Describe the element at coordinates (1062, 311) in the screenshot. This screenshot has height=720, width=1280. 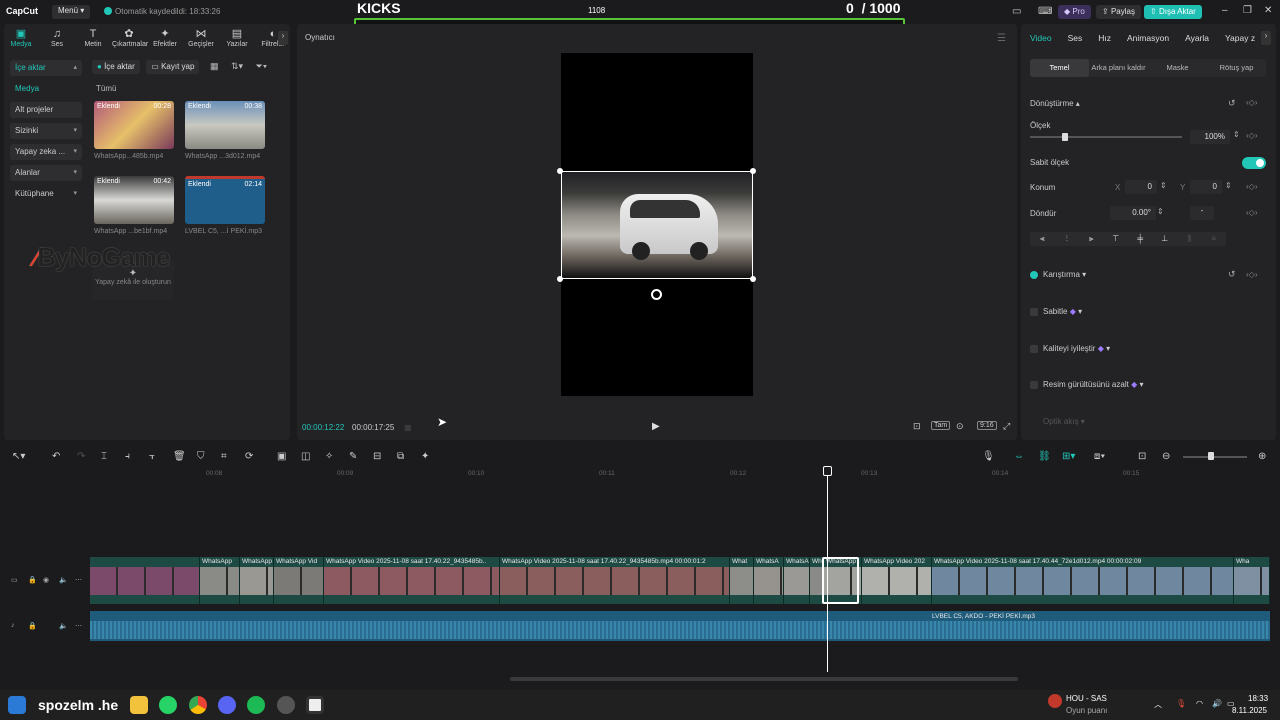
I see `stabilize-section: Sabitle ◆ ▾` at that location.